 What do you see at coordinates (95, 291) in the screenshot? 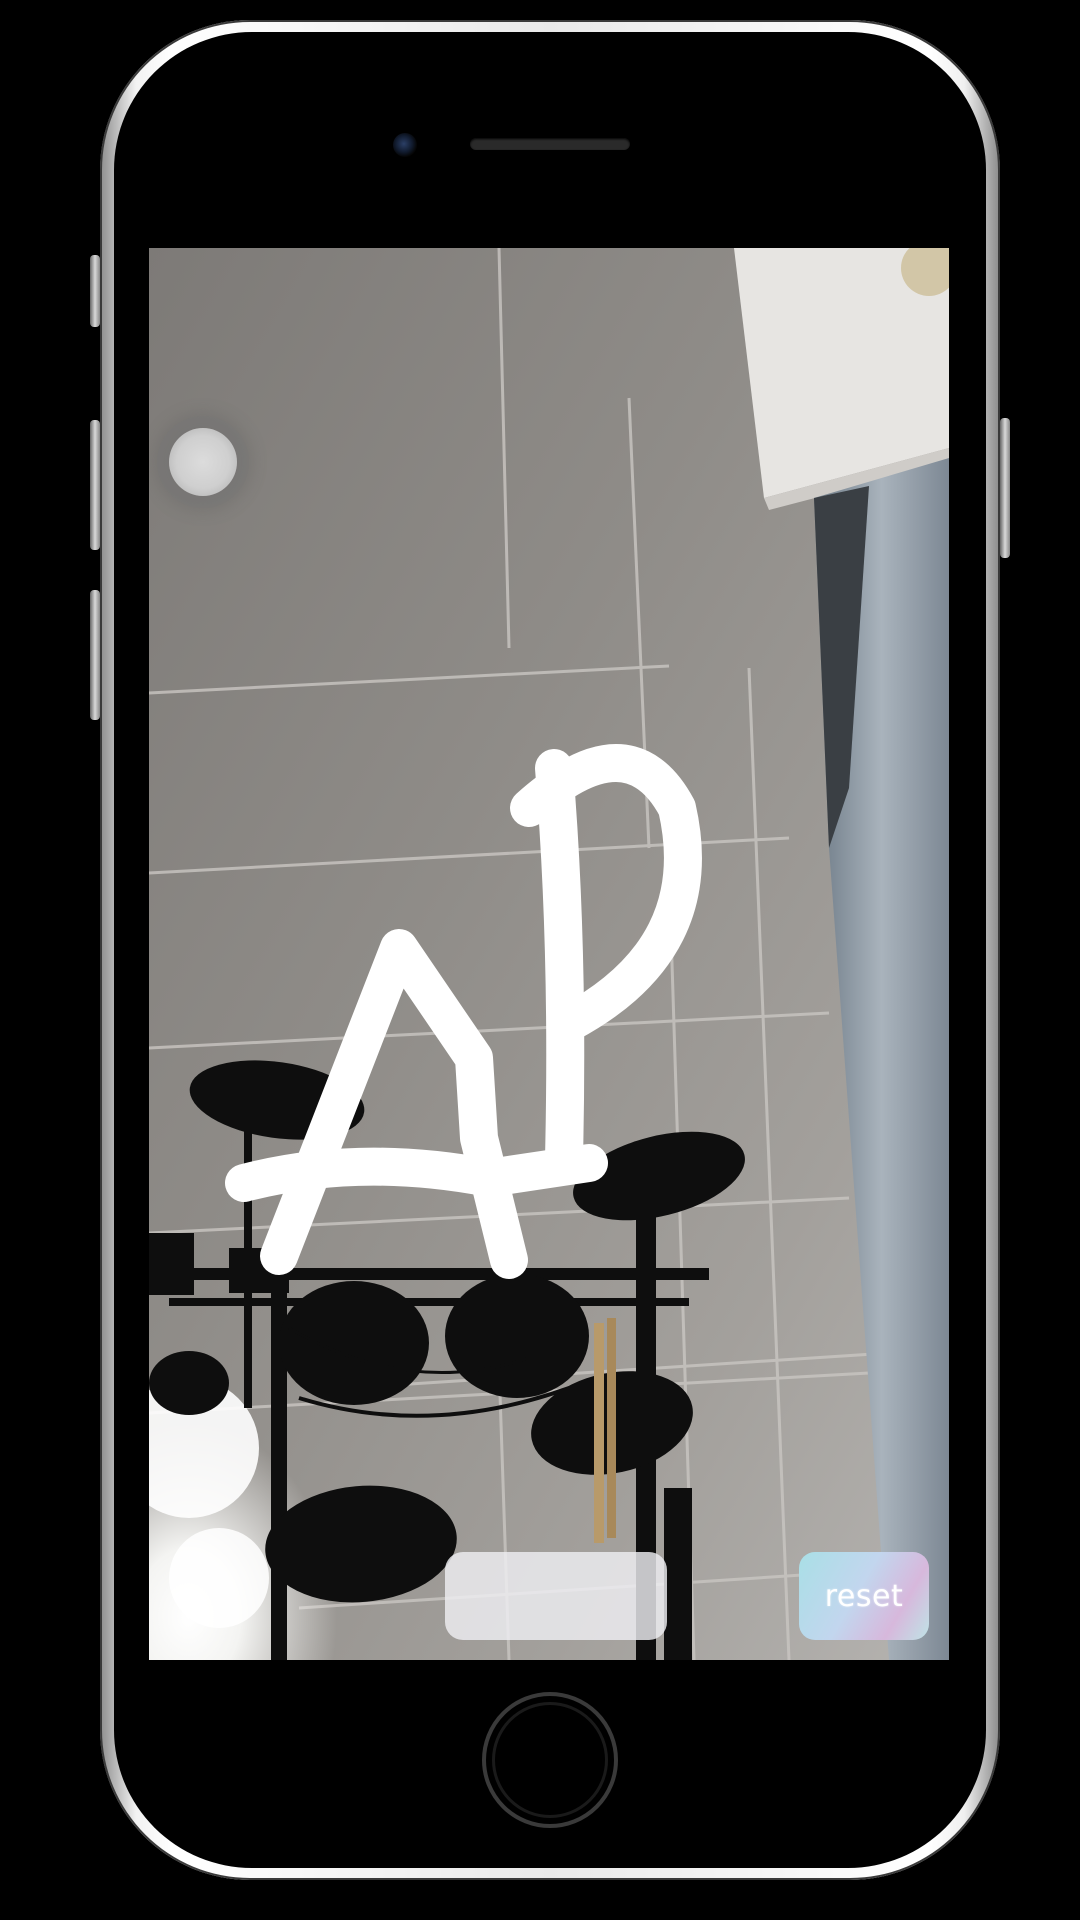
I see `mute-switch` at bounding box center [95, 291].